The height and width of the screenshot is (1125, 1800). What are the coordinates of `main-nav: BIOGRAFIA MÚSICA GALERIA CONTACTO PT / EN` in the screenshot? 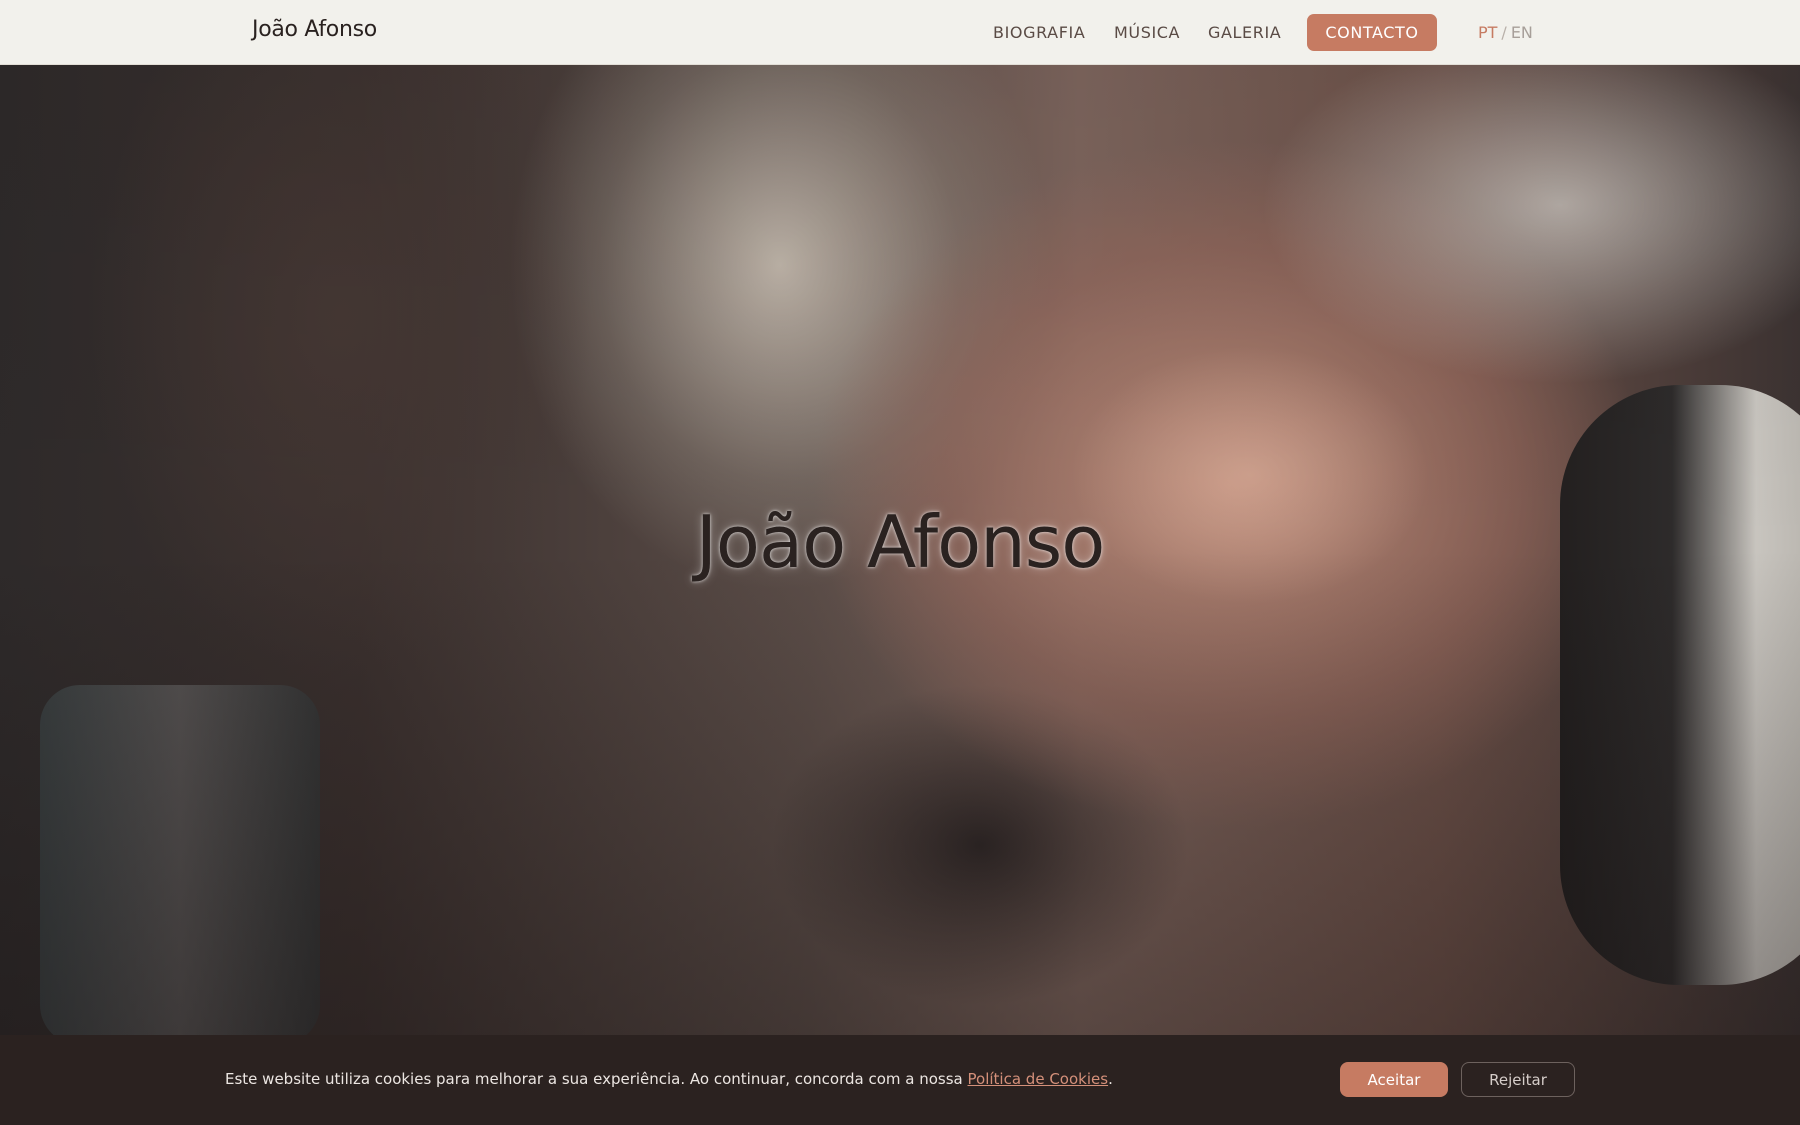 It's located at (900, 32).